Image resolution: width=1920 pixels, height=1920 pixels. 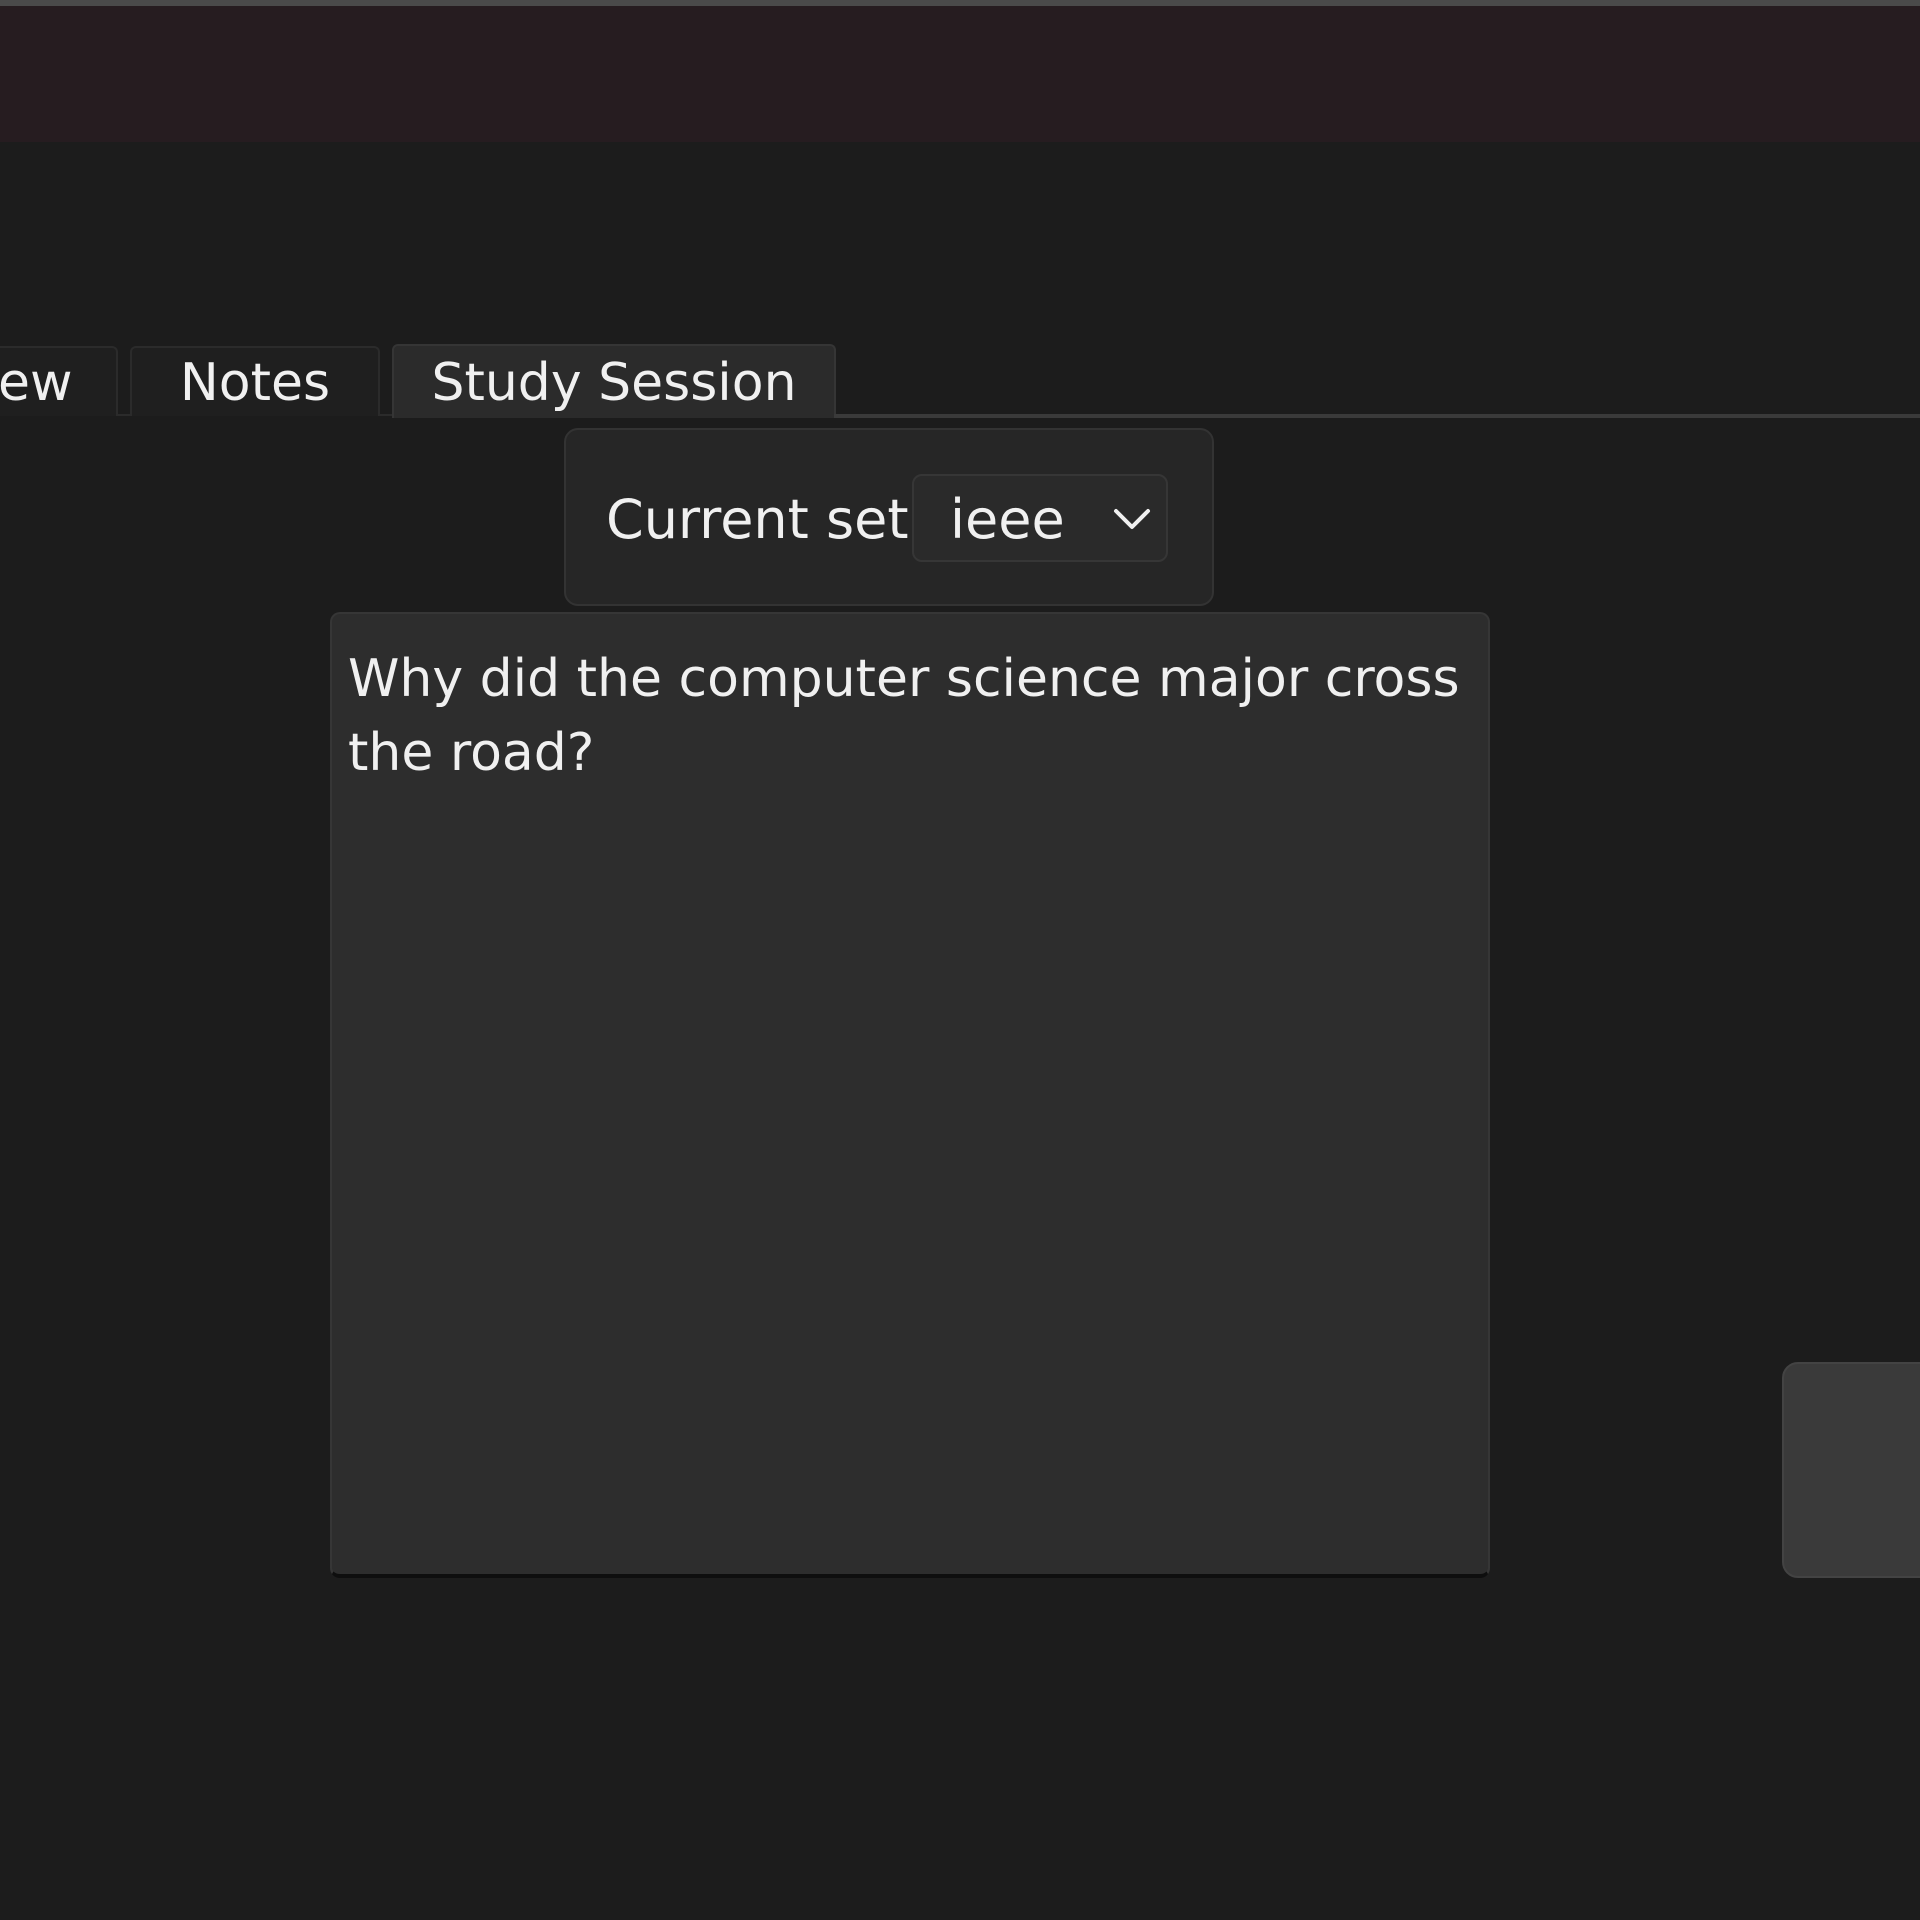 I want to click on title-bar, so click(x=960, y=74).